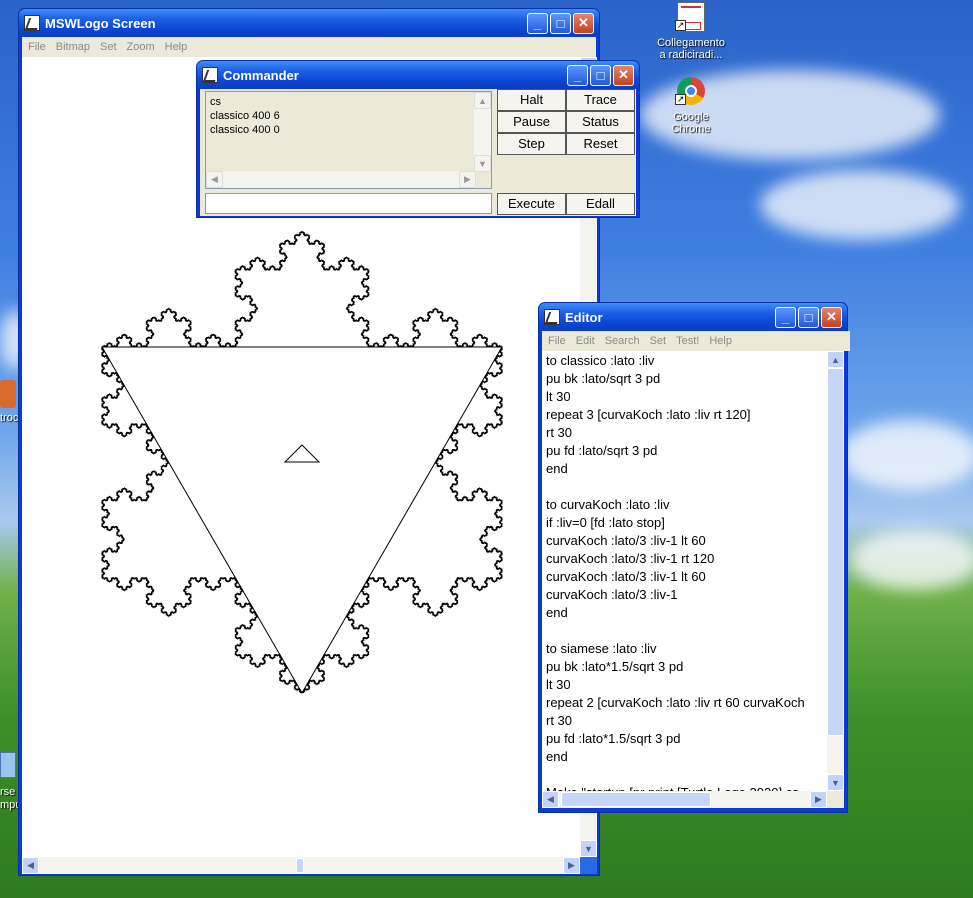  Describe the element at coordinates (309, 23) in the screenshot. I see `screen-titlebar: MSWLogo Screen _ □ ✕` at that location.